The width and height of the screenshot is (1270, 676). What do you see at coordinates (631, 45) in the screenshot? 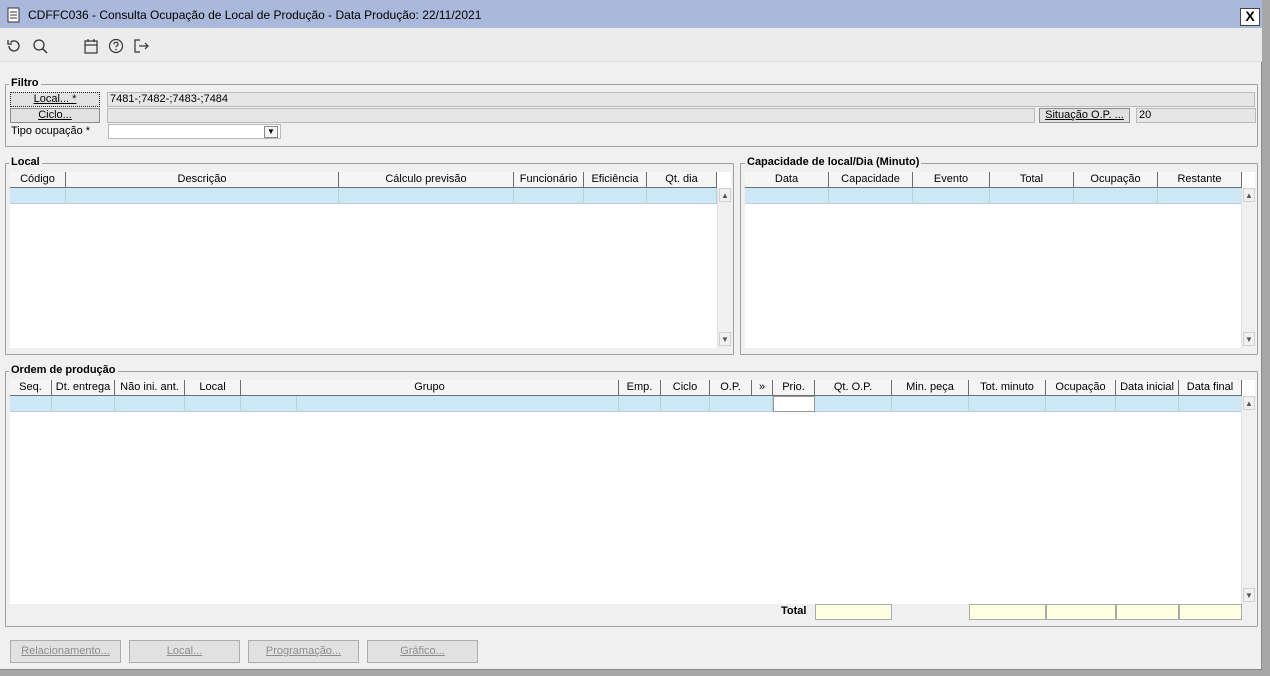
I see `toolbar` at bounding box center [631, 45].